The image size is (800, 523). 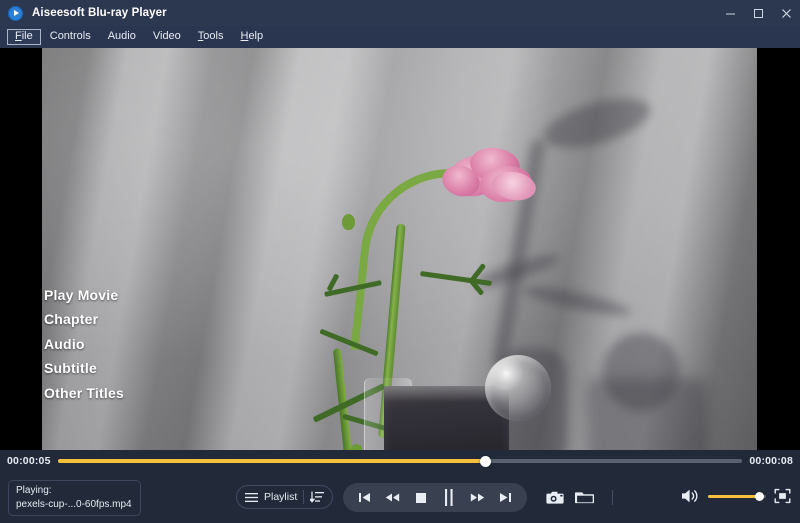 I want to click on current-time-label: 00:00:05, so click(x=29, y=461).